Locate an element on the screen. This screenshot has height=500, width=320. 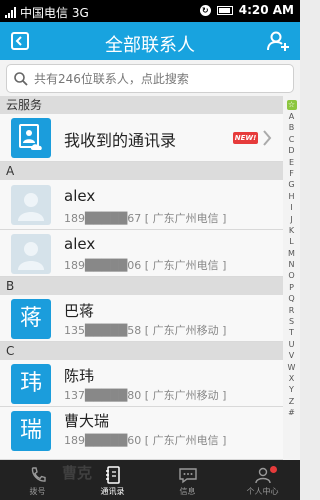
contact-row: alex 189█████67 [ 广东广州电信 ] is located at coordinates (141, 205).